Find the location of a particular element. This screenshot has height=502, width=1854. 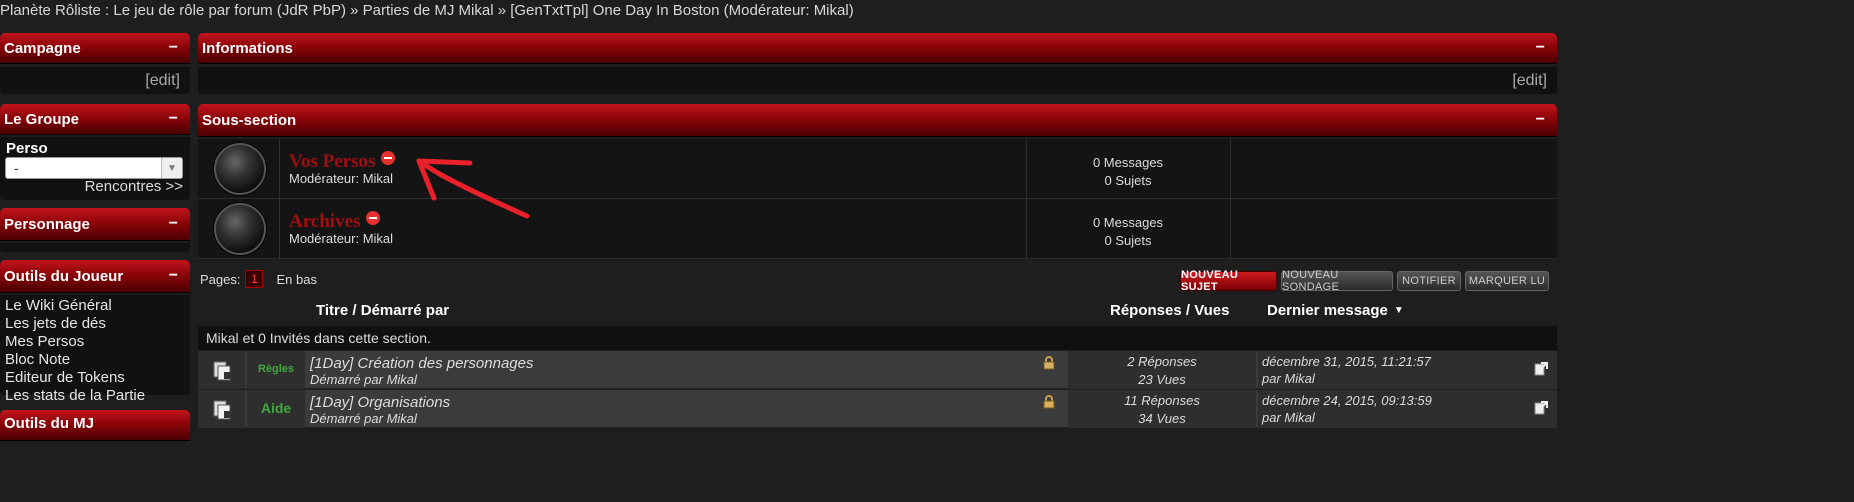

topic-tag: Règles is located at coordinates (276, 370).